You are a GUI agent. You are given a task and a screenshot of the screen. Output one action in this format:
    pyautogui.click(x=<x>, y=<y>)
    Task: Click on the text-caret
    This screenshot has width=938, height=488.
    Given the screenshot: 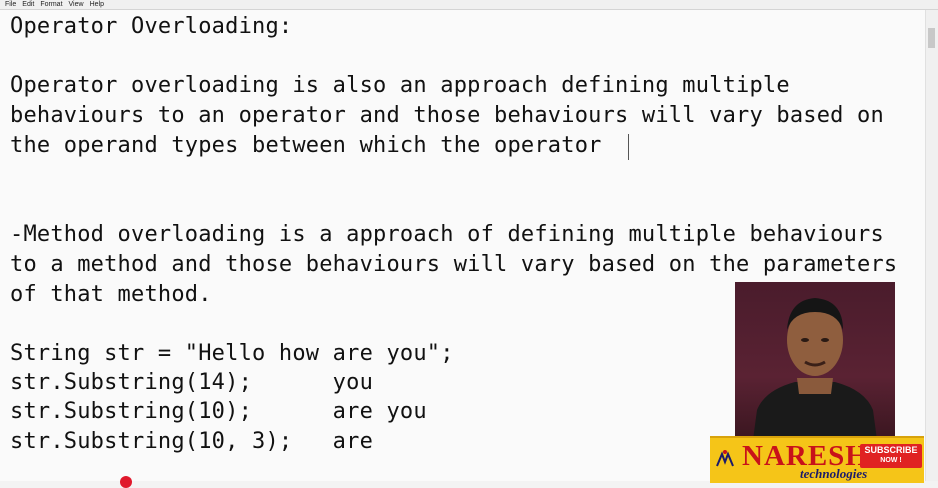 What is the action you would take?
    pyautogui.click(x=628, y=147)
    